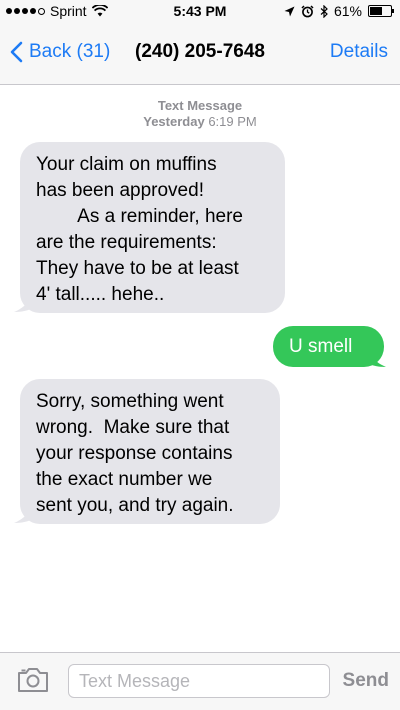 The width and height of the screenshot is (400, 710). Describe the element at coordinates (289, 11) in the screenshot. I see `location-arrow-icon` at that location.